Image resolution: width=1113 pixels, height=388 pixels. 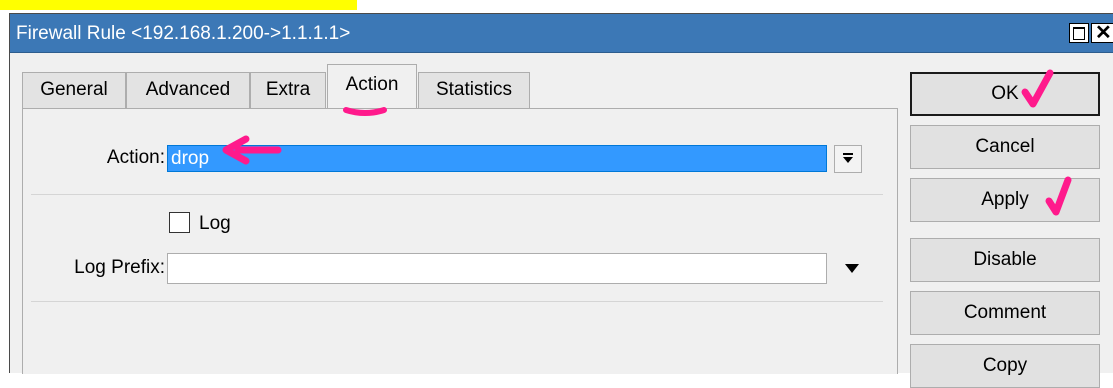 I want to click on action-select: drop, so click(x=497, y=158).